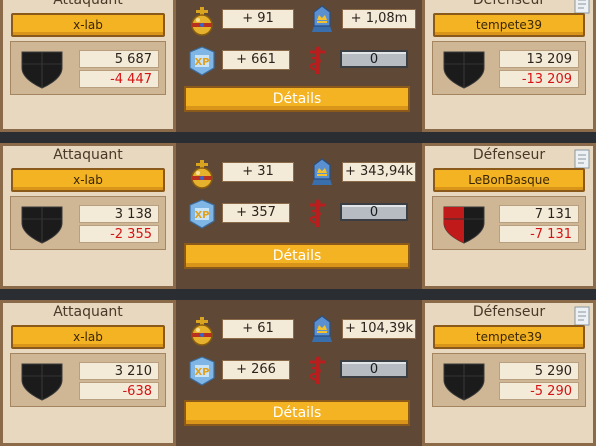 The image size is (596, 446). Describe the element at coordinates (256, 370) in the screenshot. I see `xp-gain: + 266` at that location.